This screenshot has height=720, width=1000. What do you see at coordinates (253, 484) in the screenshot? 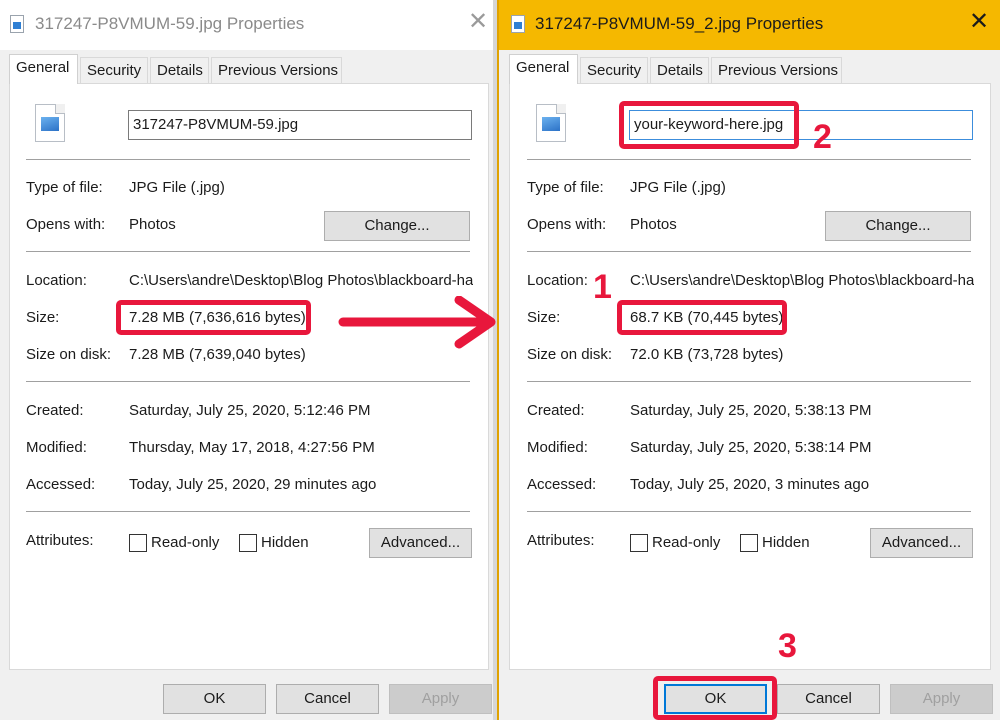
I see `accessed-value: Today, July 25, 2020, 29 minutes ago` at bounding box center [253, 484].